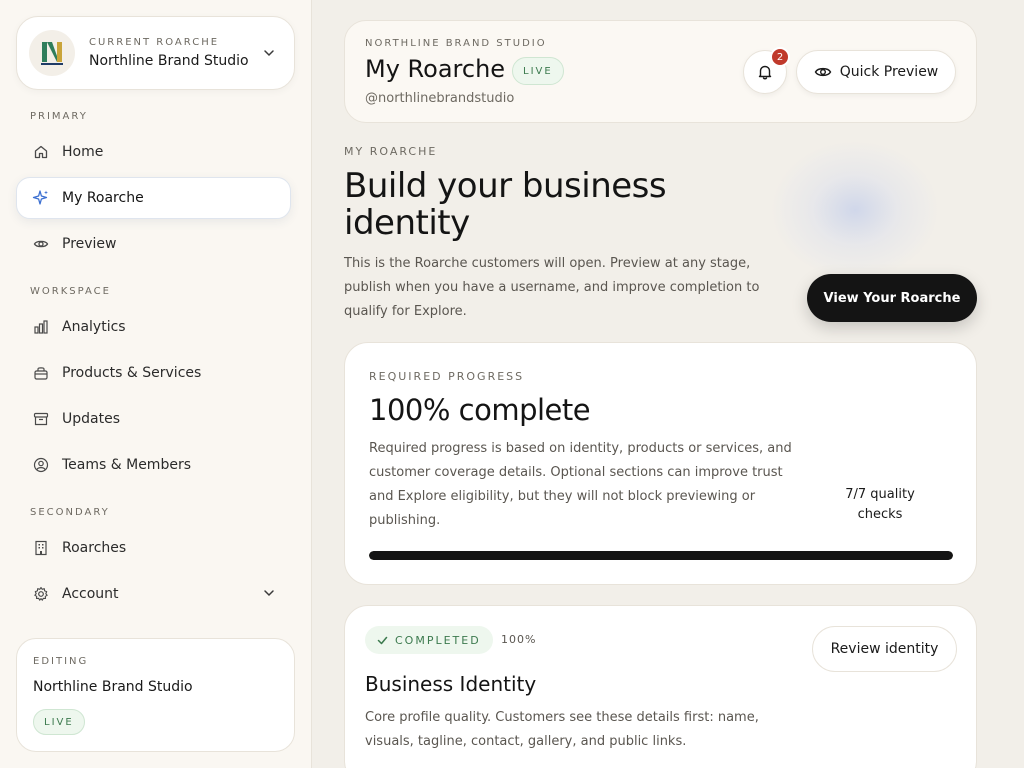 The image size is (1024, 768). Describe the element at coordinates (153, 327) in the screenshot. I see `sidebar-item-analytics: Analytics` at that location.